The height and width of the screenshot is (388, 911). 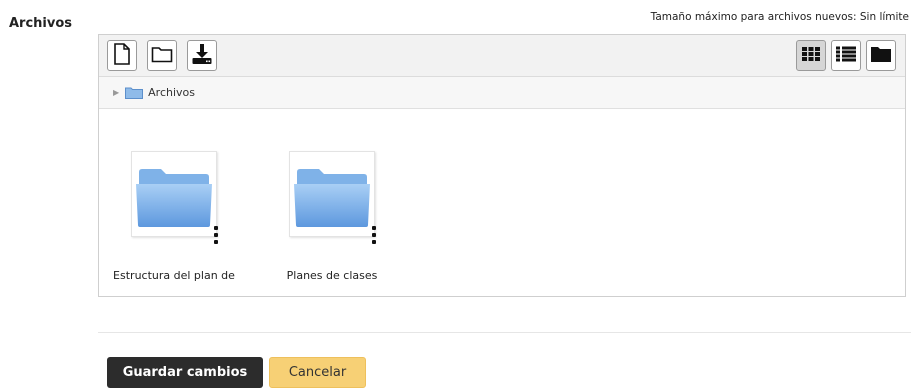 What do you see at coordinates (174, 276) in the screenshot?
I see `folder-name: Estructura del plan de clases` at bounding box center [174, 276].